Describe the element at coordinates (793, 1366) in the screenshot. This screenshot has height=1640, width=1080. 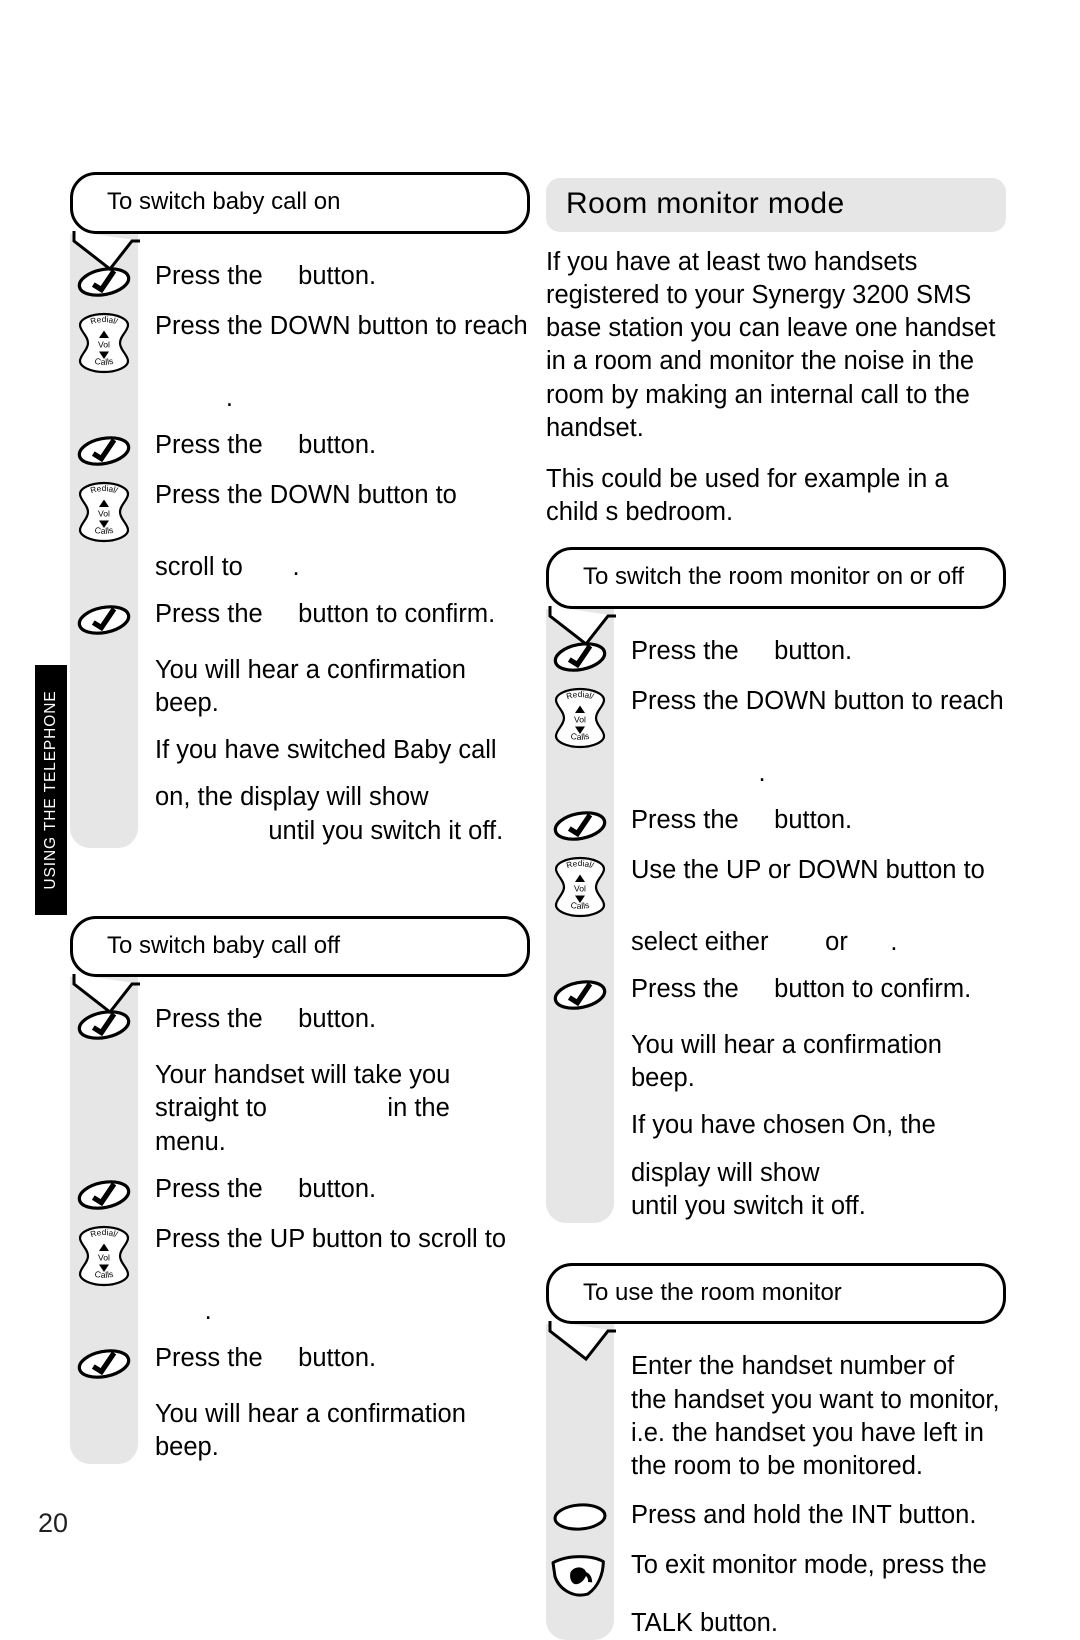
I see `step-text: Enter the handset number of` at that location.